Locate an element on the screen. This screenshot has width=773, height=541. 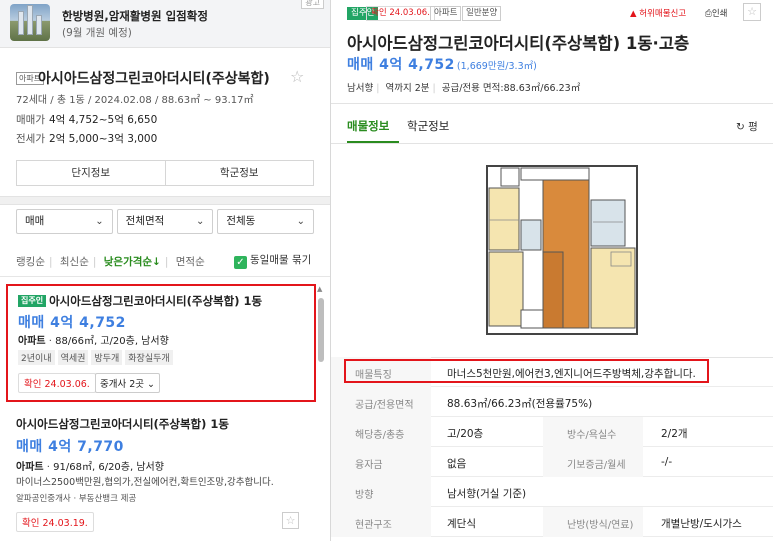
row-label: 기보증금/월세 is located at coordinates (596, 465).